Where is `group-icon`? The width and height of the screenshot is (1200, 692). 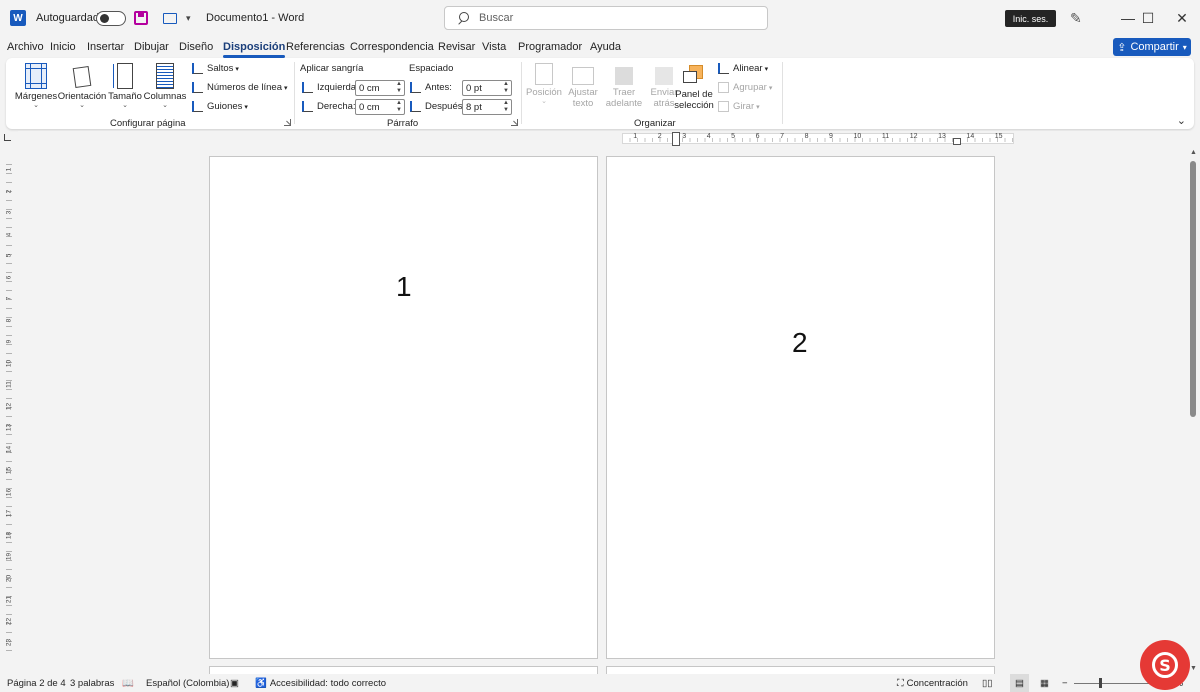 group-icon is located at coordinates (723, 87).